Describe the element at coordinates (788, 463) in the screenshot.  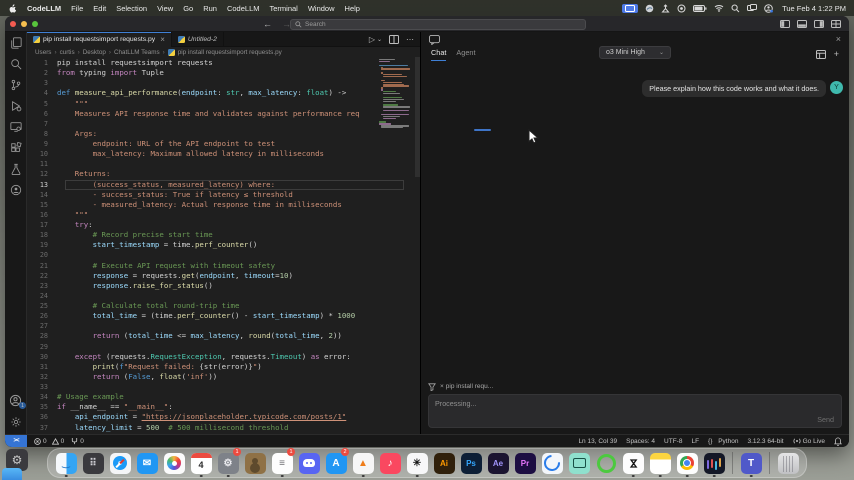
I see `dock-trash-icon` at that location.